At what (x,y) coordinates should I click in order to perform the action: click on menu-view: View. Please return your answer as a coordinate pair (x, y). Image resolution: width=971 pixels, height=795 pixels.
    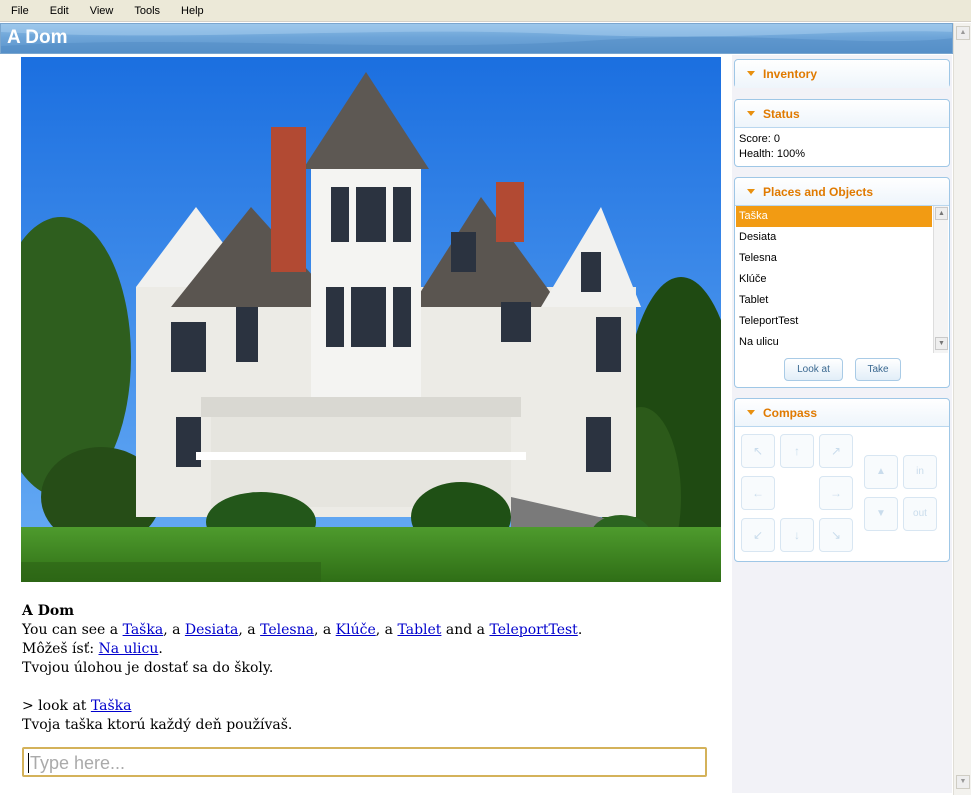
    Looking at the image, I should click on (101, 11).